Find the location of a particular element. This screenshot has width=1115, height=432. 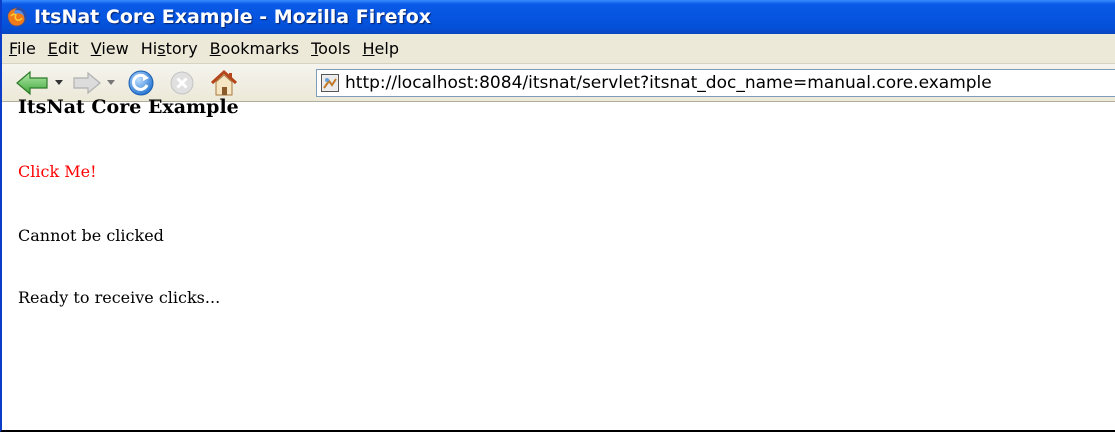

back-button is located at coordinates (32, 83).